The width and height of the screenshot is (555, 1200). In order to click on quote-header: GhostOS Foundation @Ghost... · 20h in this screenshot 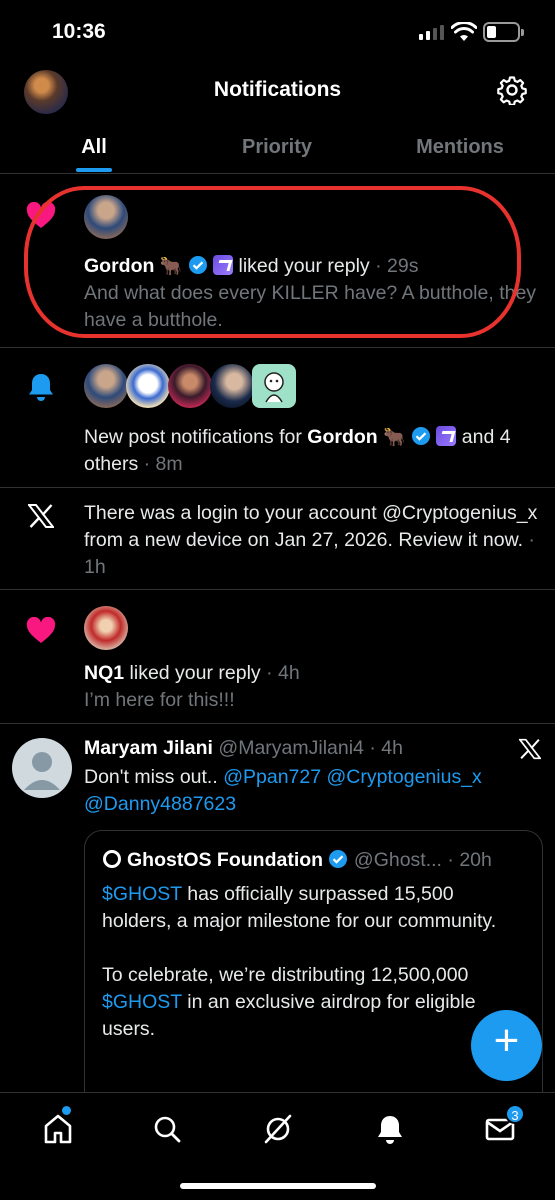, I will do `click(297, 860)`.